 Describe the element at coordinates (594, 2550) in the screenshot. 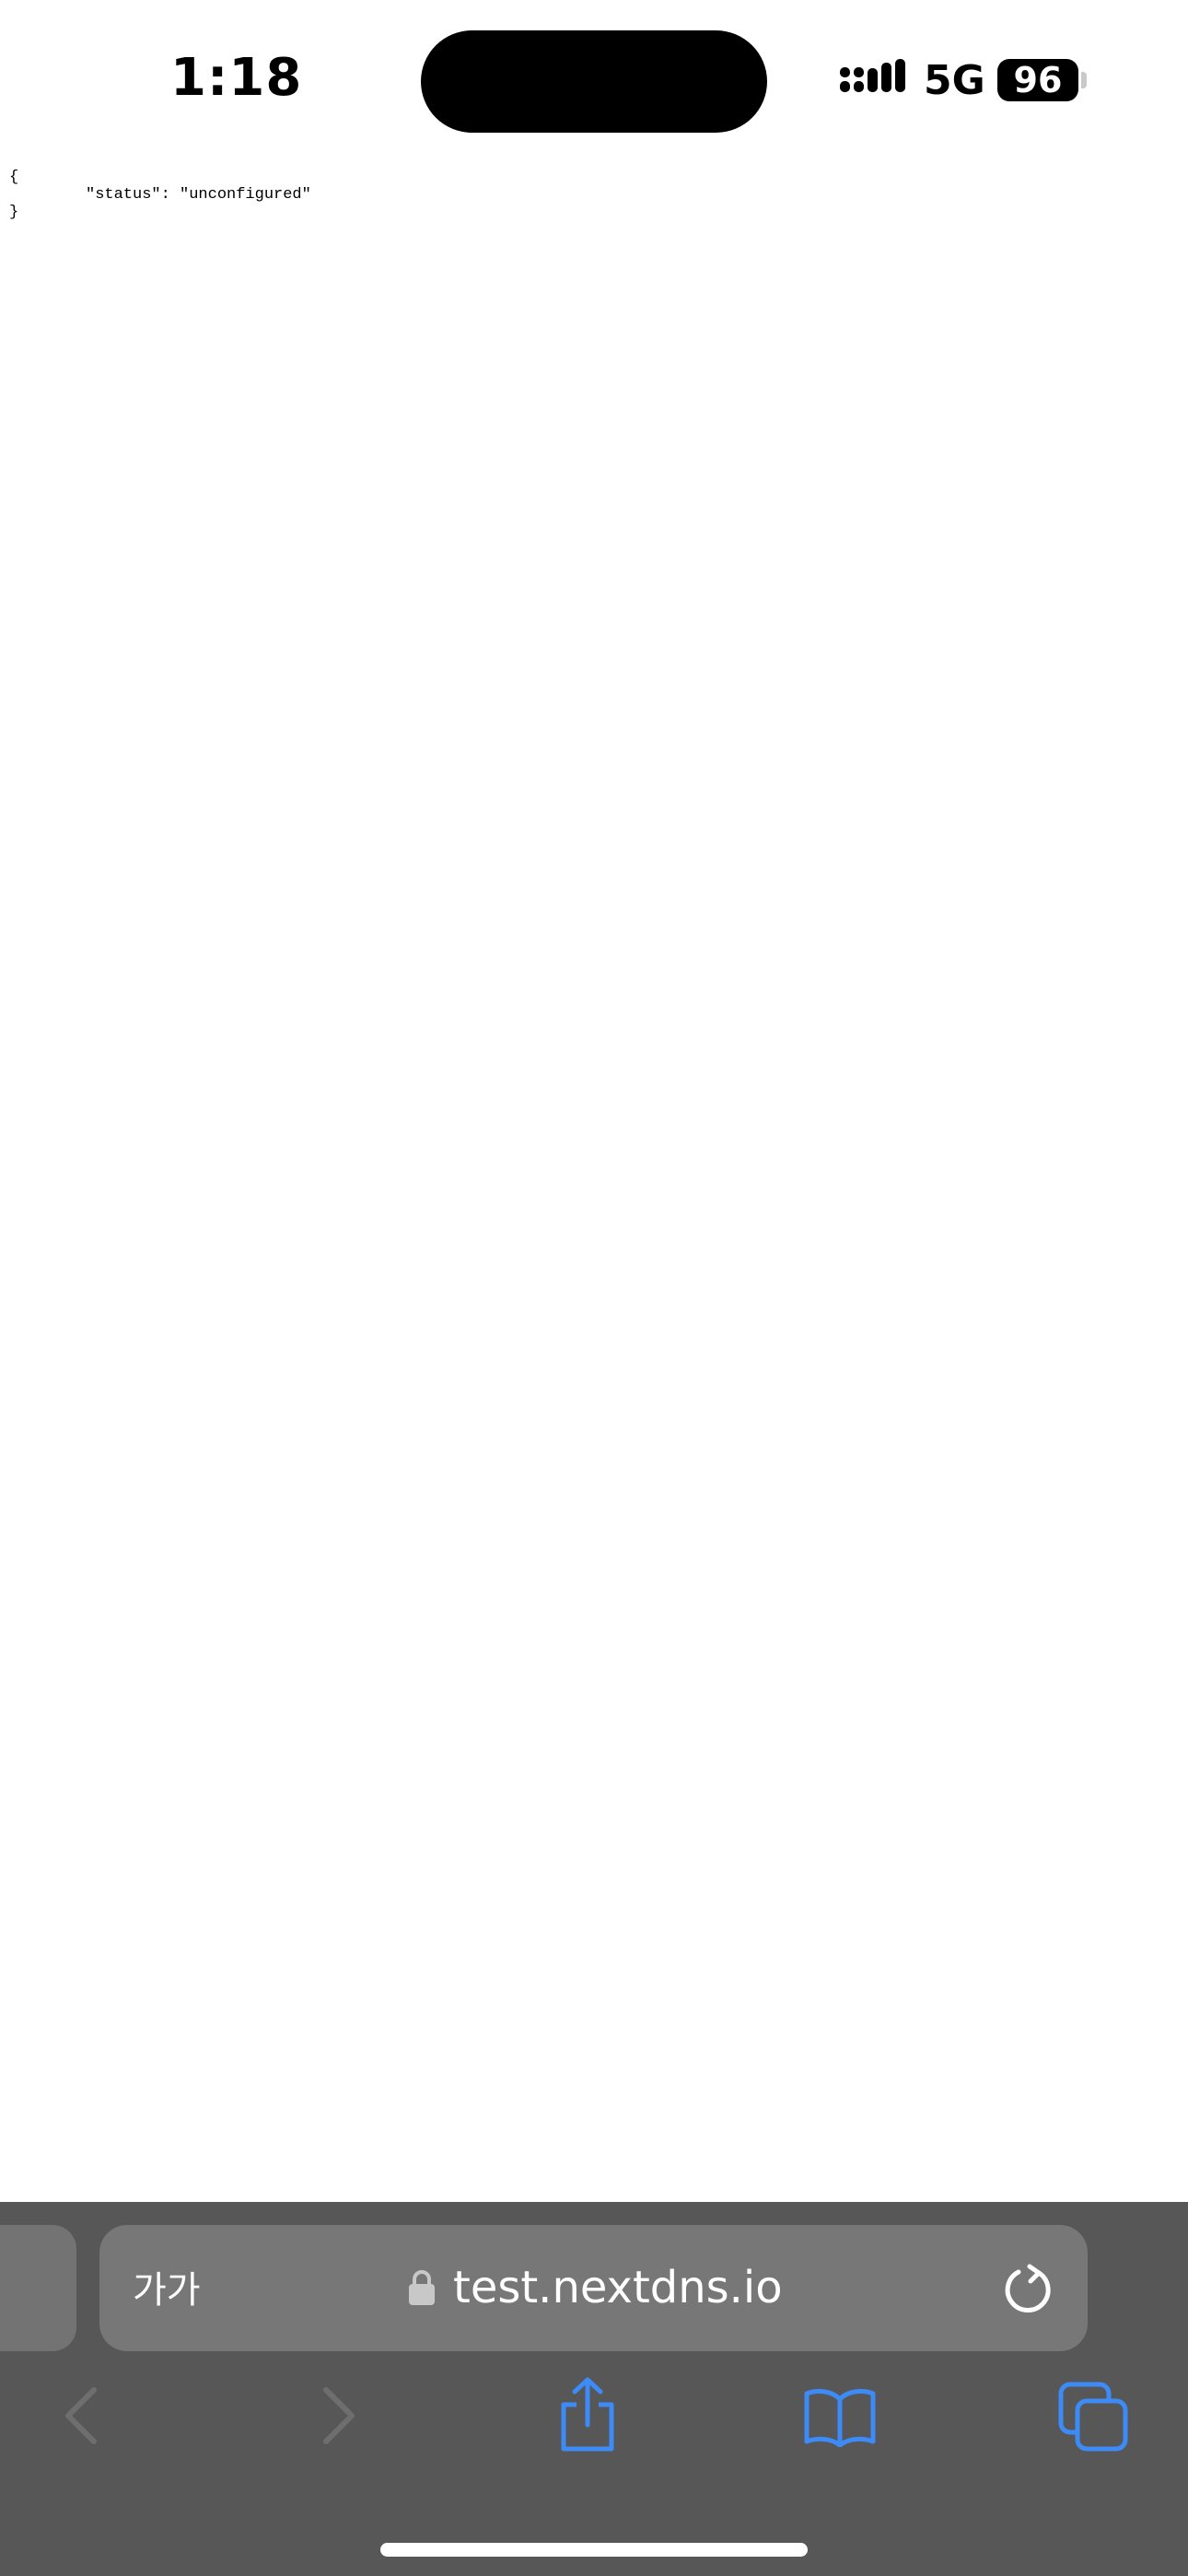

I see `home-indicator` at that location.